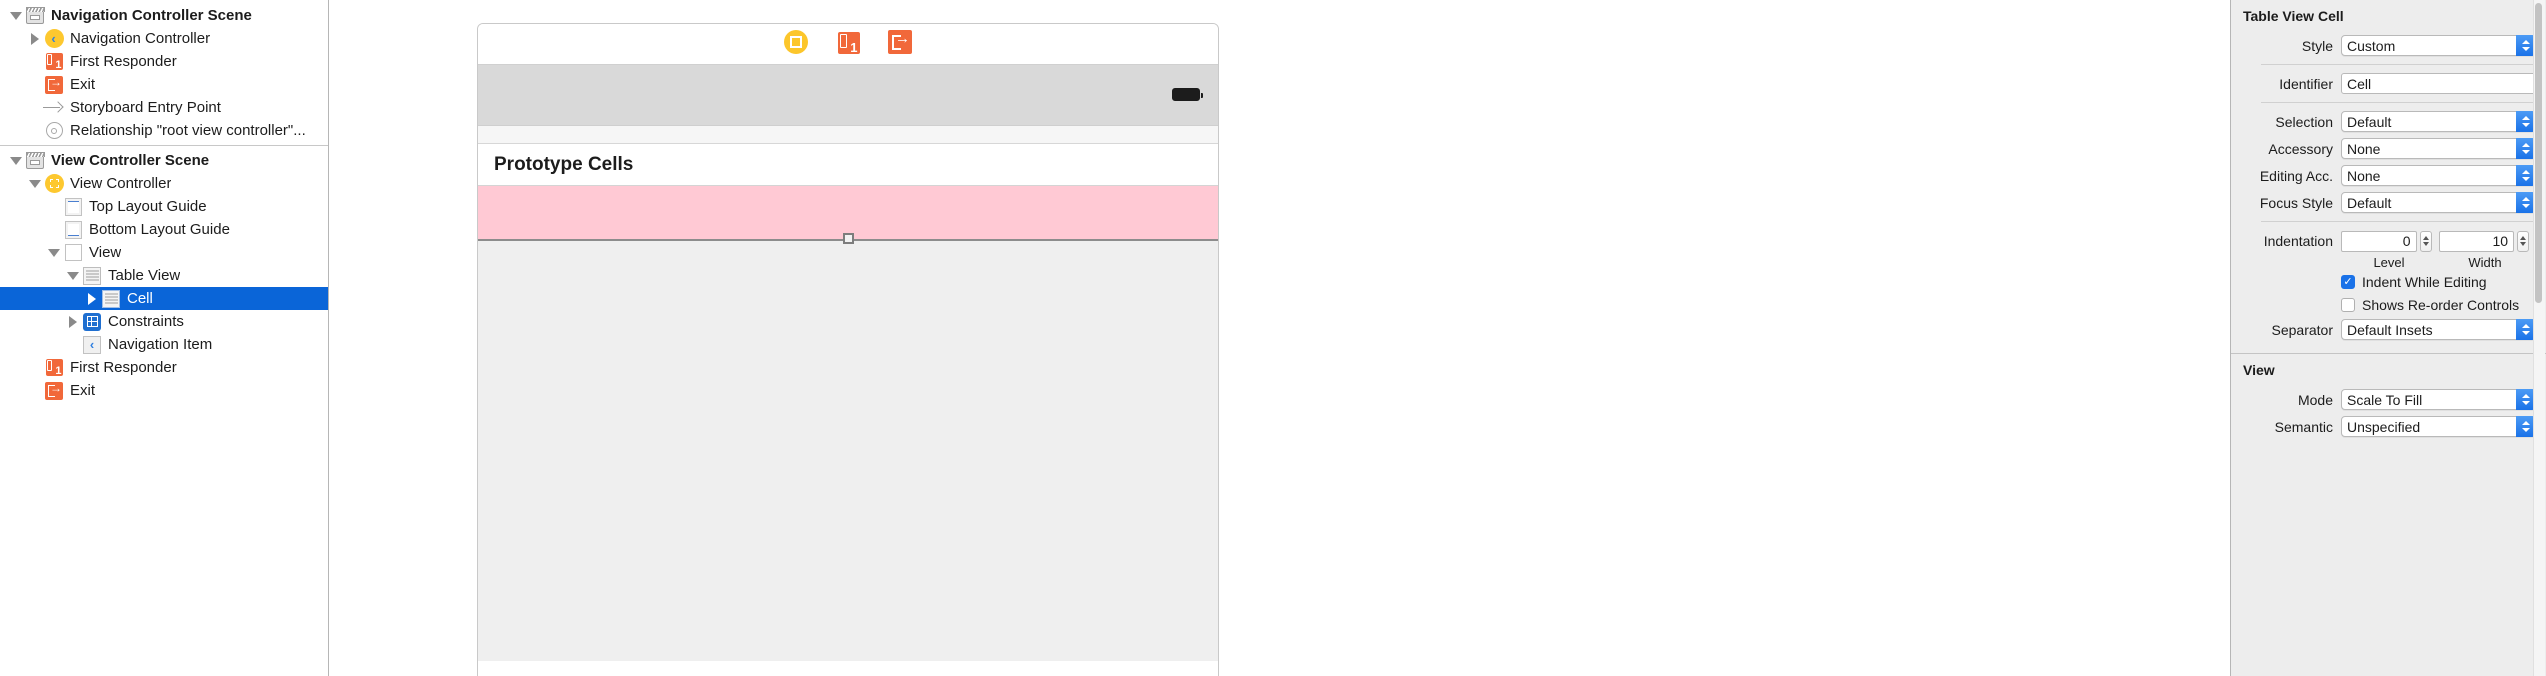  What do you see at coordinates (2539, 338) in the screenshot?
I see `inspector-scrollbar` at bounding box center [2539, 338].